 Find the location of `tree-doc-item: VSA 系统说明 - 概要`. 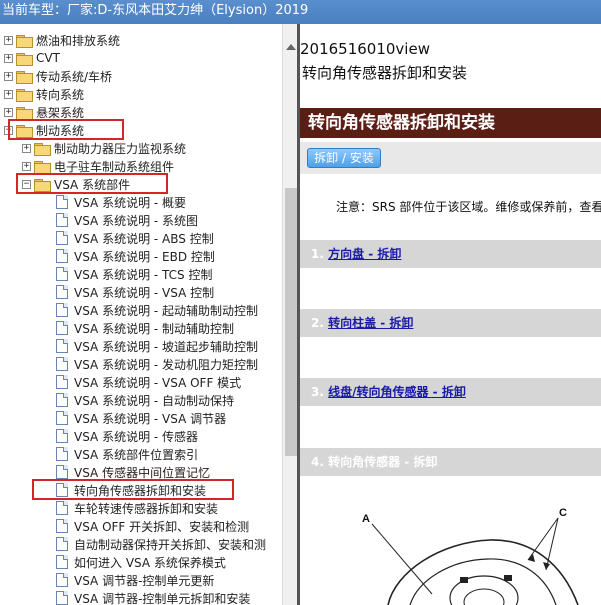

tree-doc-item: VSA 系统说明 - 概要 is located at coordinates (121, 202).